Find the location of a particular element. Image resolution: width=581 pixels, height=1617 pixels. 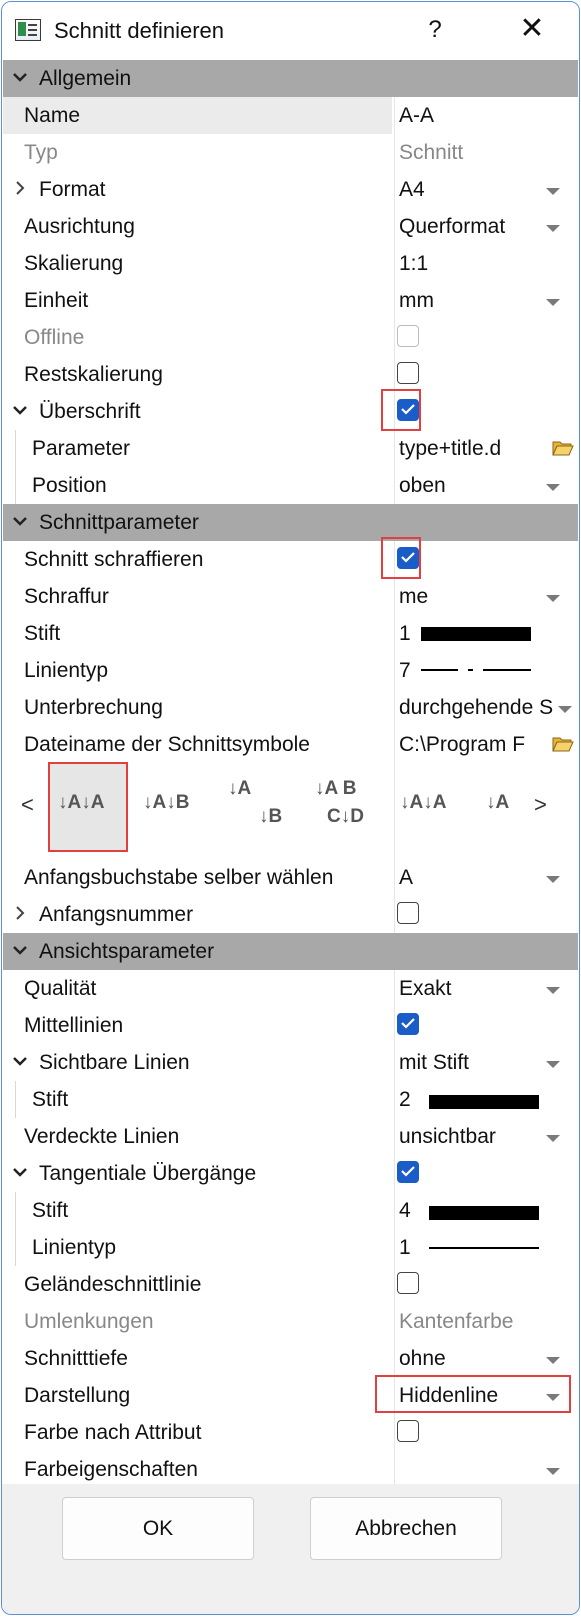

unterbrechung-select: durchgehende S is located at coordinates (476, 707).